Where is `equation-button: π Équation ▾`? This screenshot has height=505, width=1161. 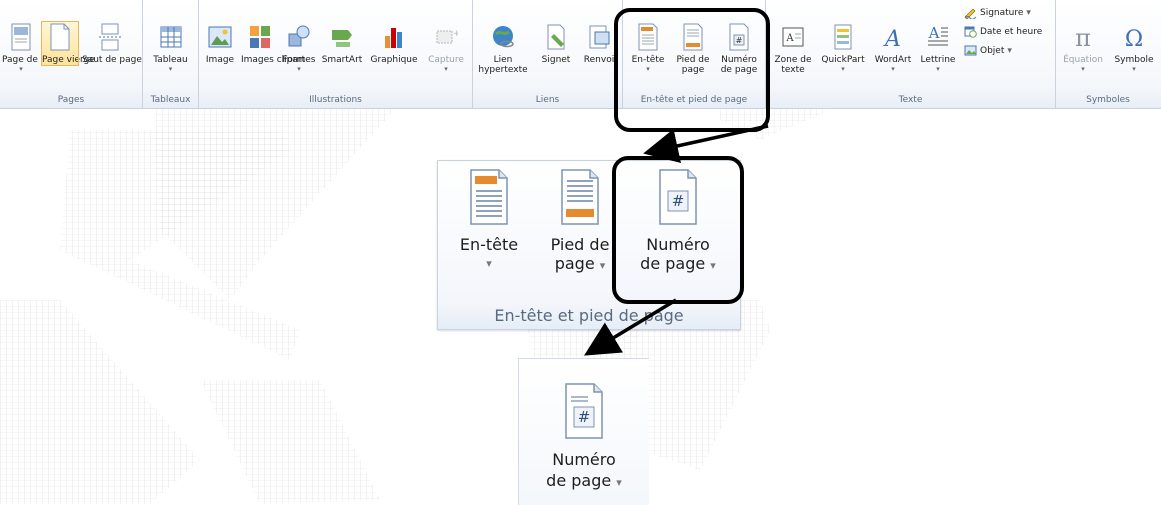
equation-button: π Équation ▾ is located at coordinates (1083, 47).